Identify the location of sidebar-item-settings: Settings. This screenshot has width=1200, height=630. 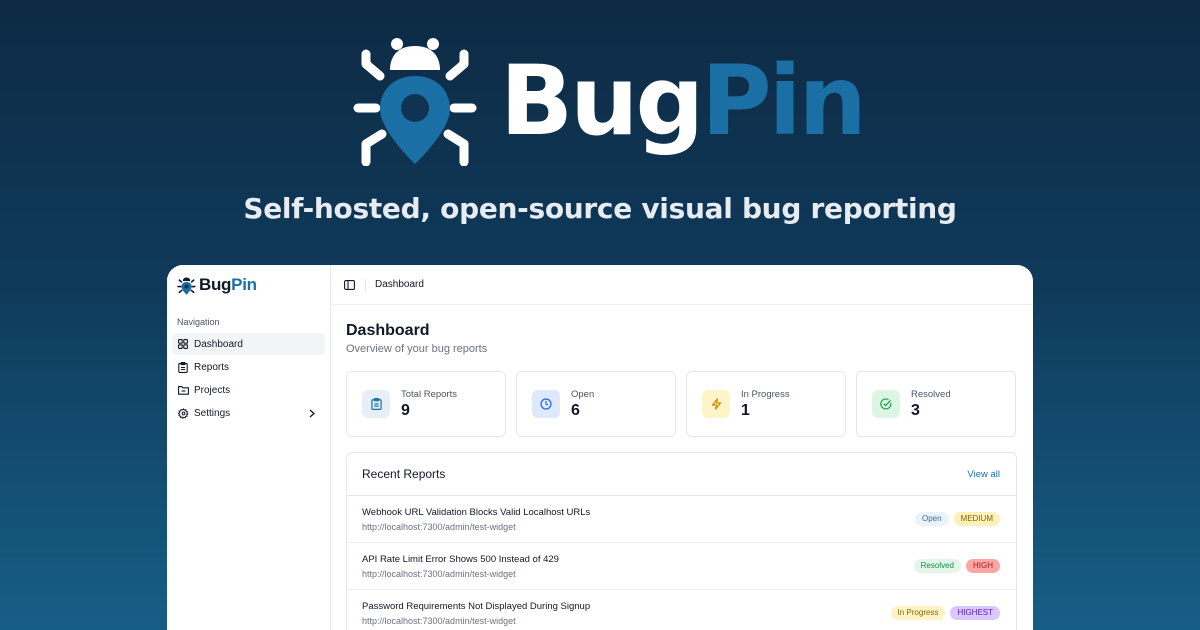
(248, 413).